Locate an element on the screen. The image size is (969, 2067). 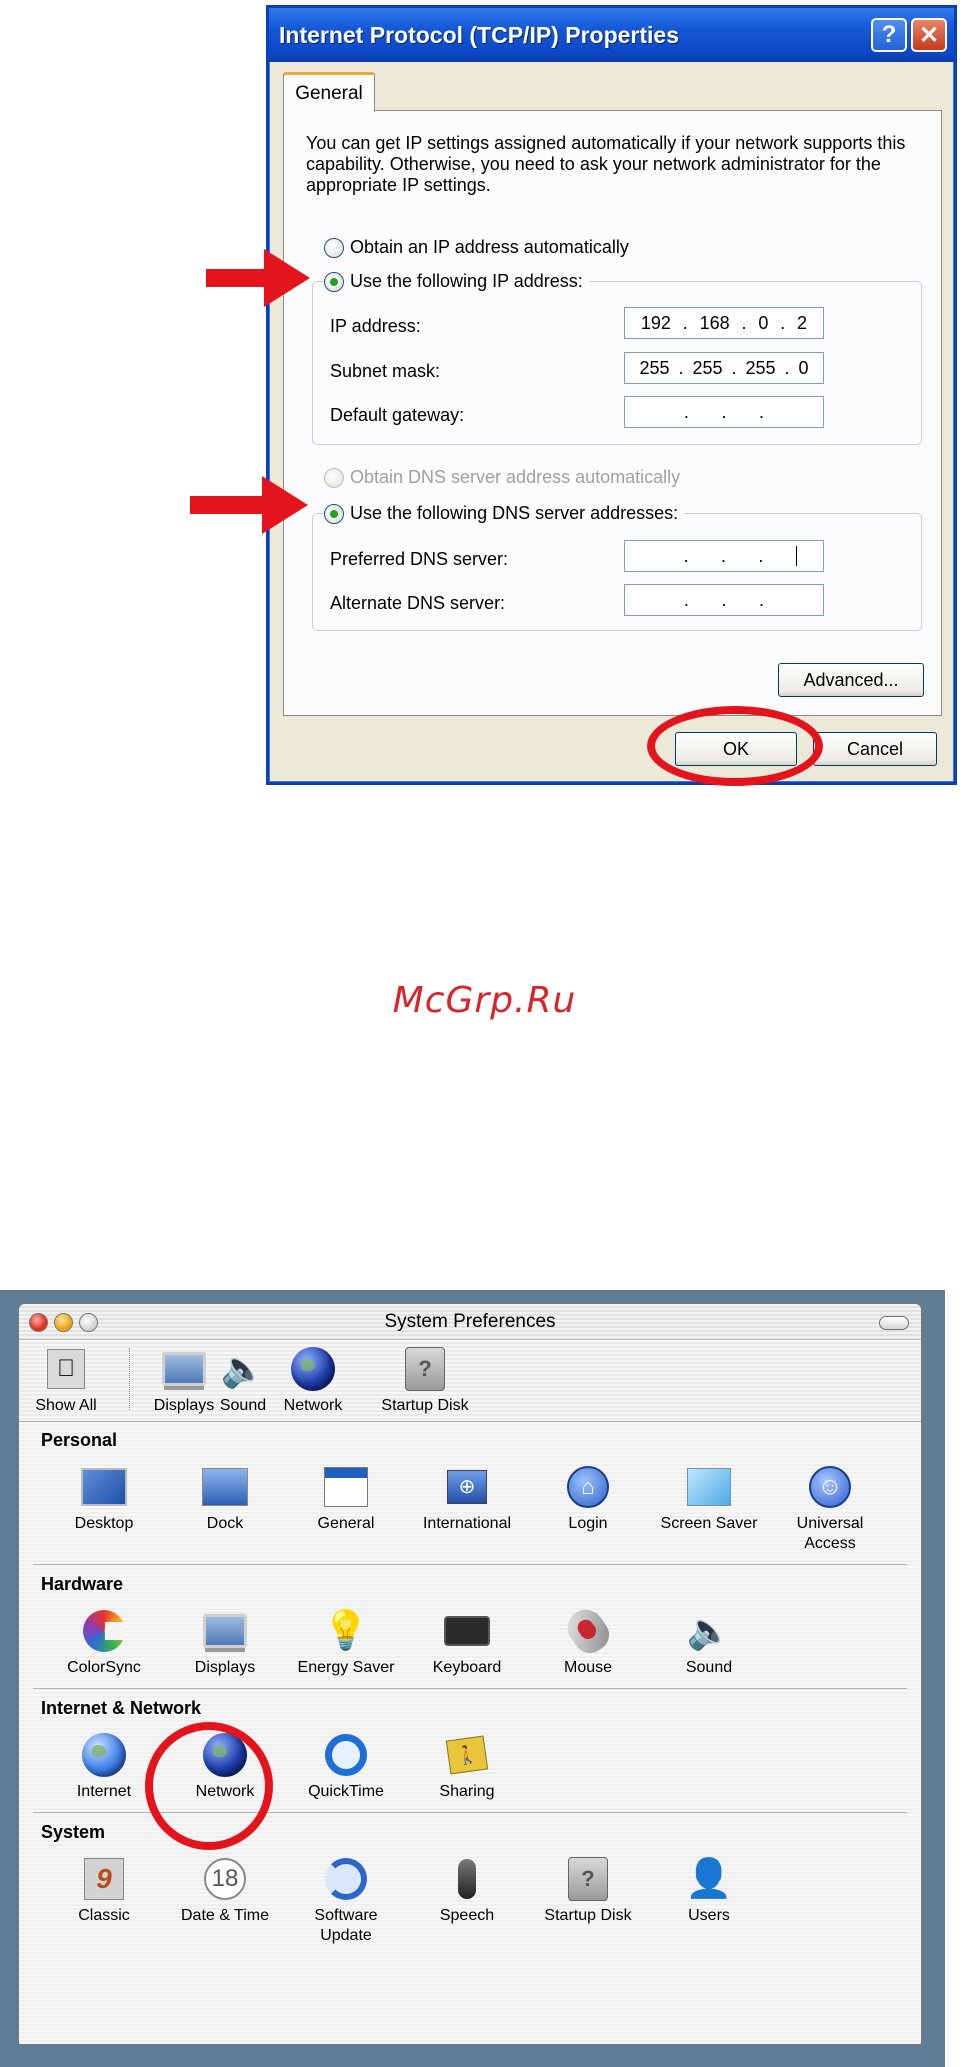
section-title-system: System is located at coordinates (73, 1832).